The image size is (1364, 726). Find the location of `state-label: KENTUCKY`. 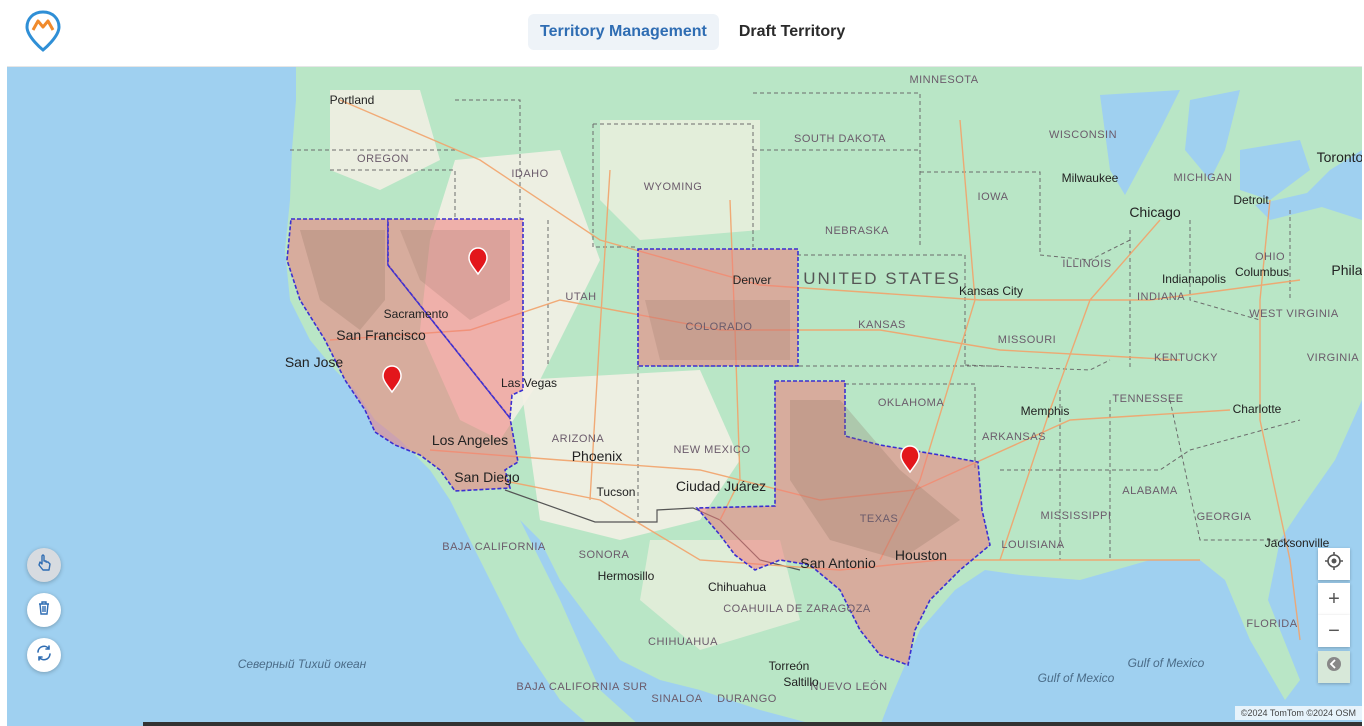

state-label: KENTUCKY is located at coordinates (1186, 358).